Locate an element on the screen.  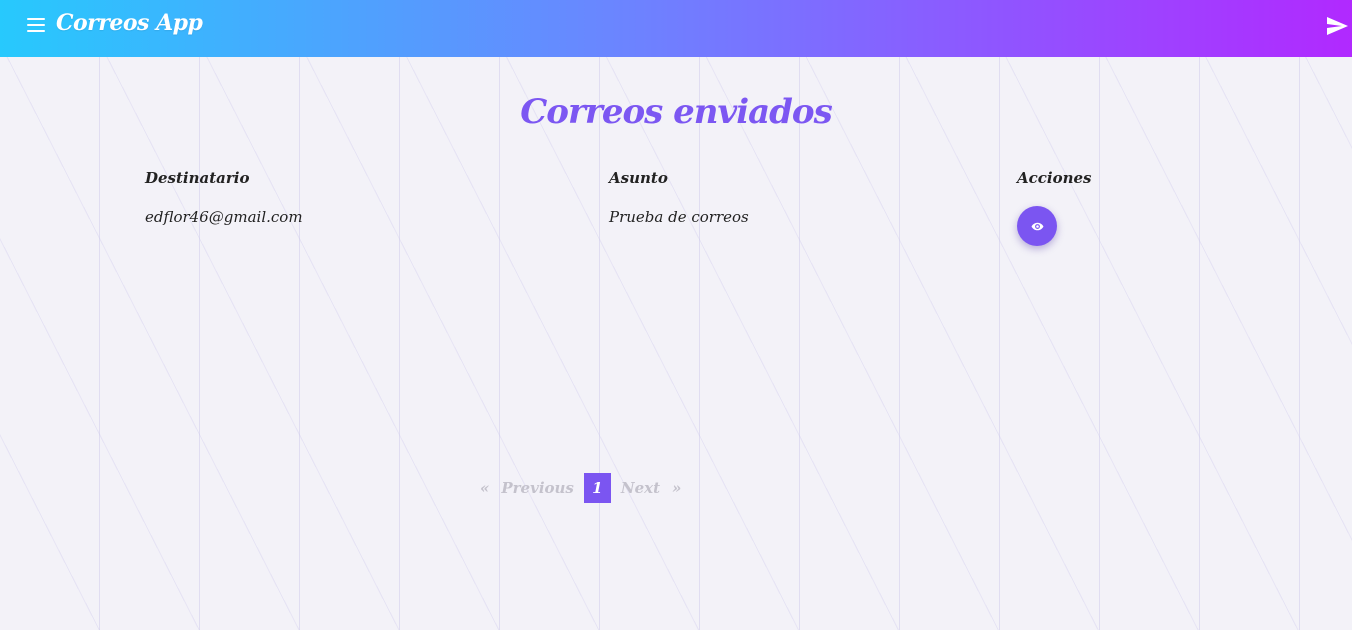
pagination: « Previous 1 Next » is located at coordinates (580, 488).